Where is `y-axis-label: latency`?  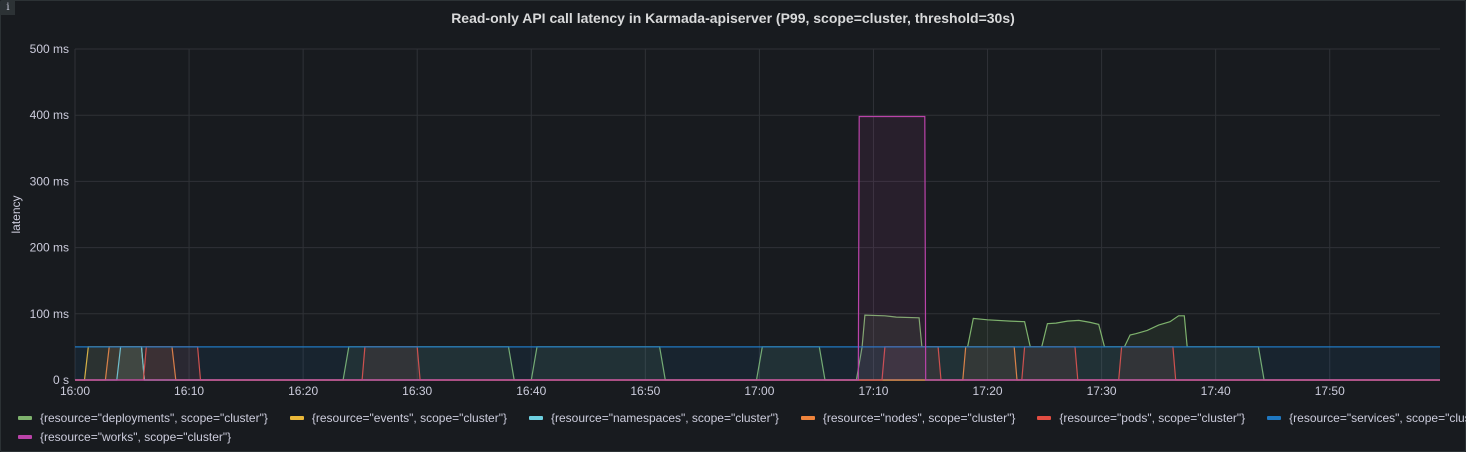 y-axis-label: latency is located at coordinates (16, 214).